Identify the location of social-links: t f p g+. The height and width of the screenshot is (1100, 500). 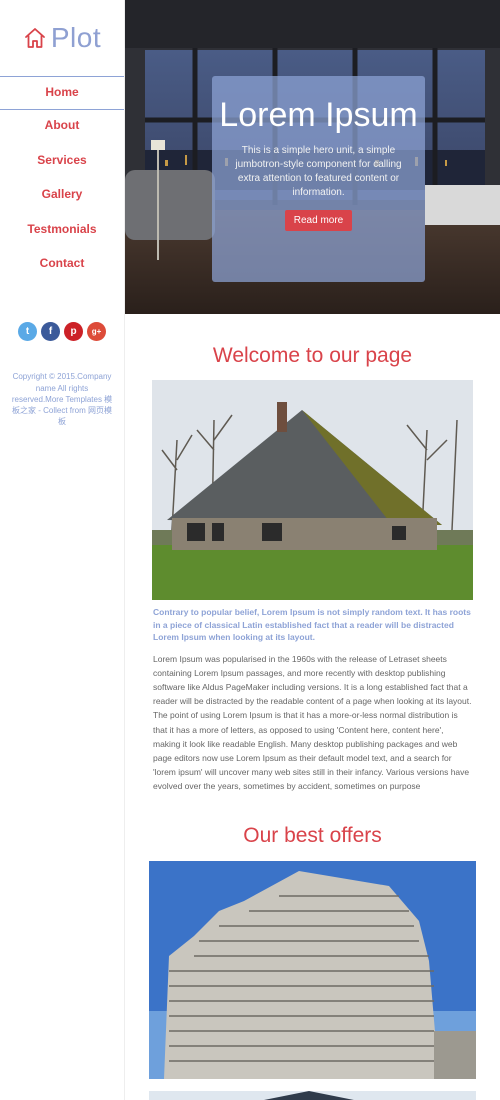
(62, 332).